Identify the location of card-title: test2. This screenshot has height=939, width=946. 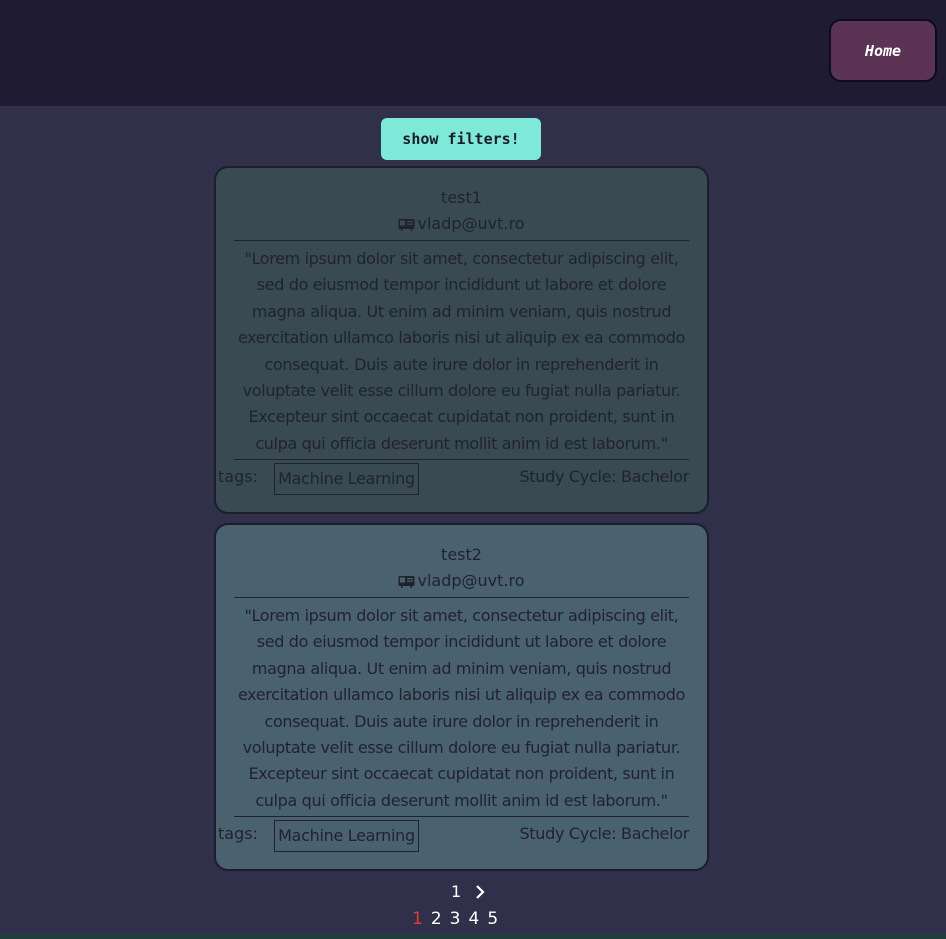
(461, 554).